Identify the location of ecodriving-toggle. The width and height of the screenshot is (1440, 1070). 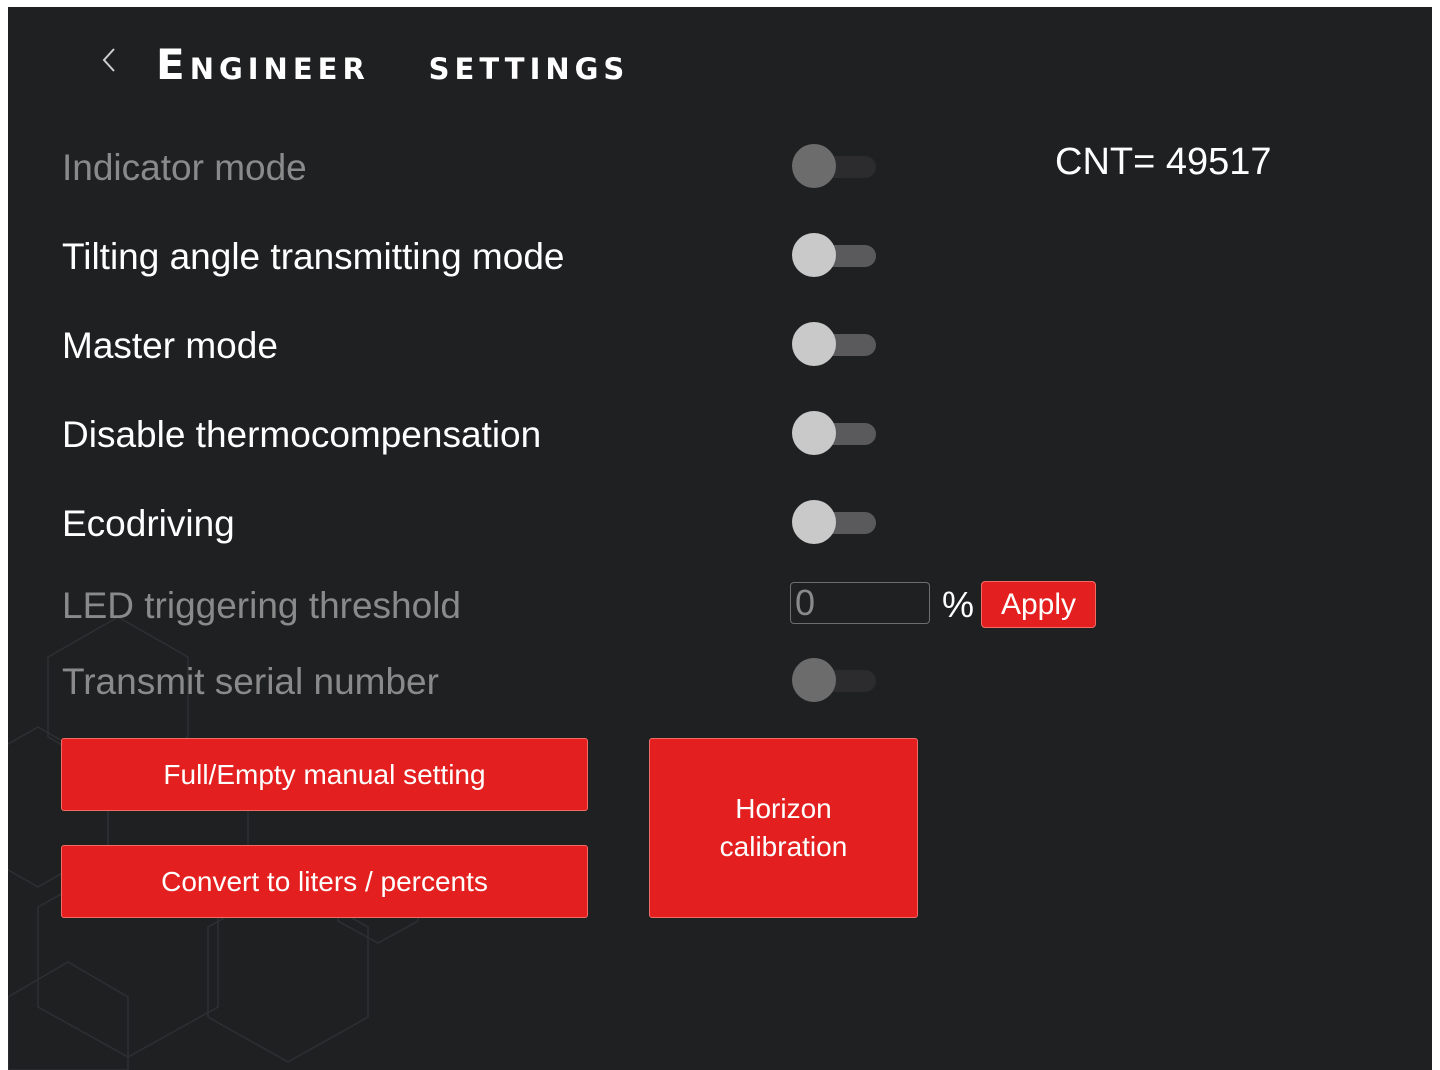
(835, 522).